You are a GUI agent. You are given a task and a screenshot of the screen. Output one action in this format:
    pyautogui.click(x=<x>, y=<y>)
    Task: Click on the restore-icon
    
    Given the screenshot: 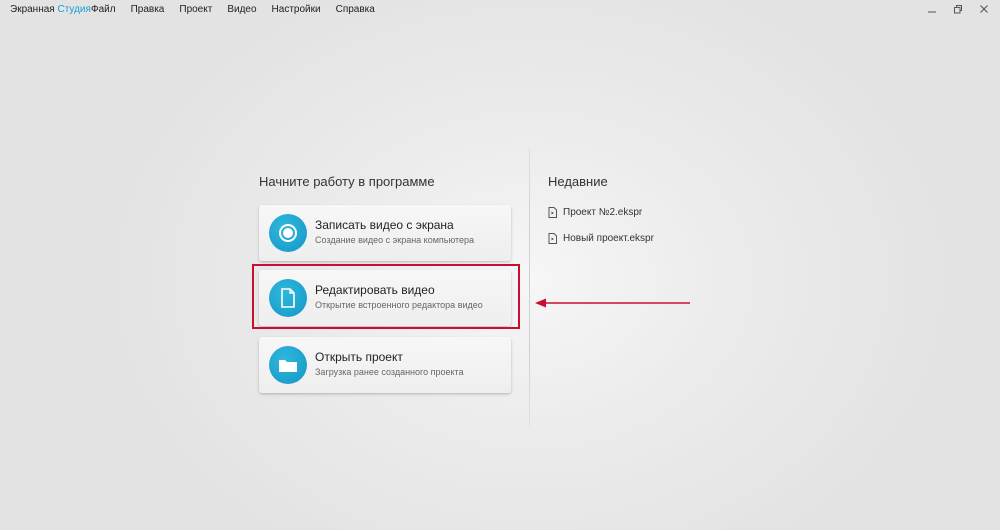 What is the action you would take?
    pyautogui.click(x=958, y=9)
    